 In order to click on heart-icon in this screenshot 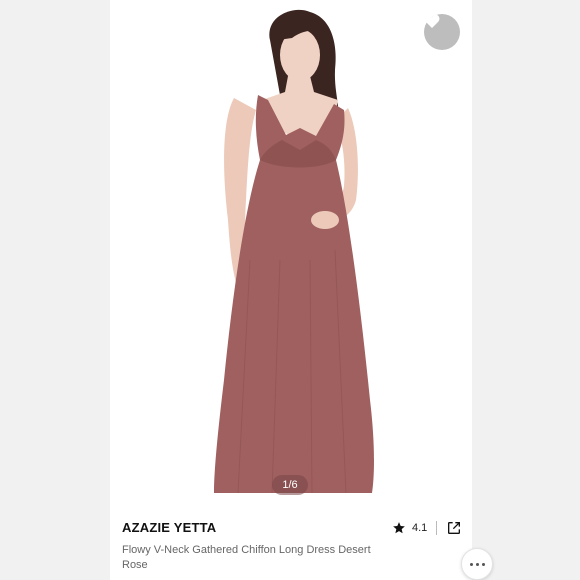, I will do `click(432, 21)`.